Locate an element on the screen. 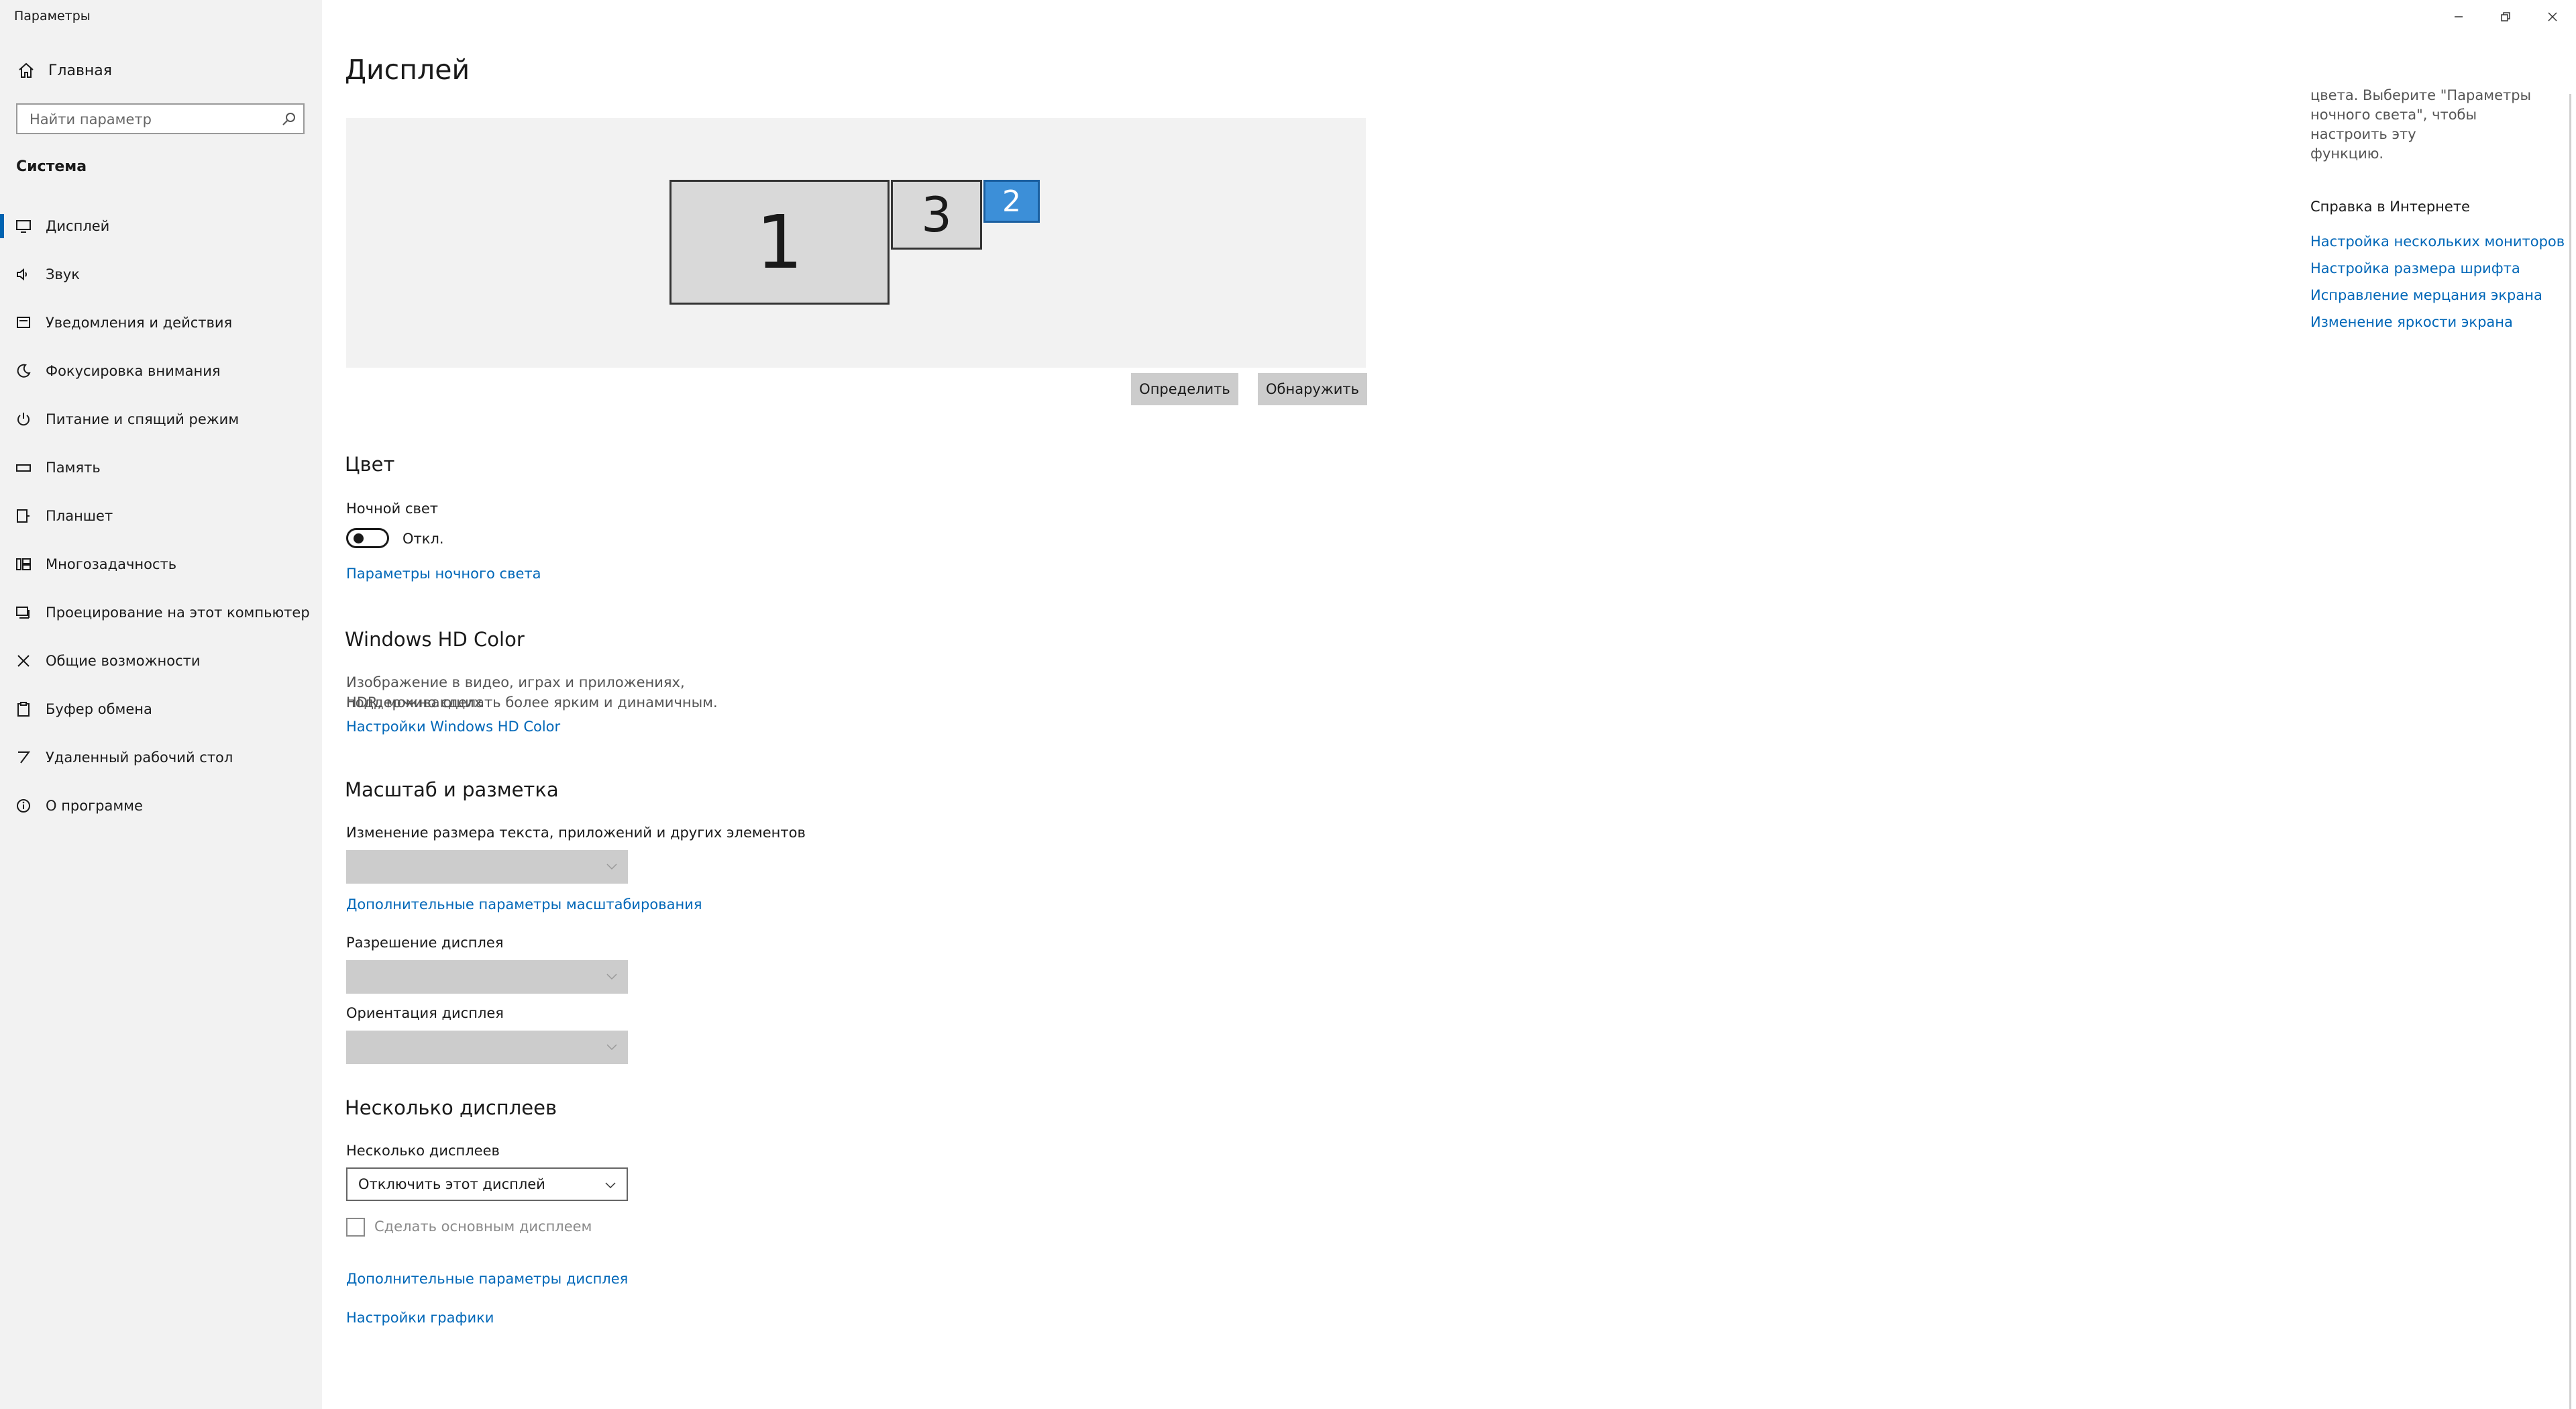  sidebar-item-projecting: Проецирование на этот компьютер is located at coordinates (161, 612).